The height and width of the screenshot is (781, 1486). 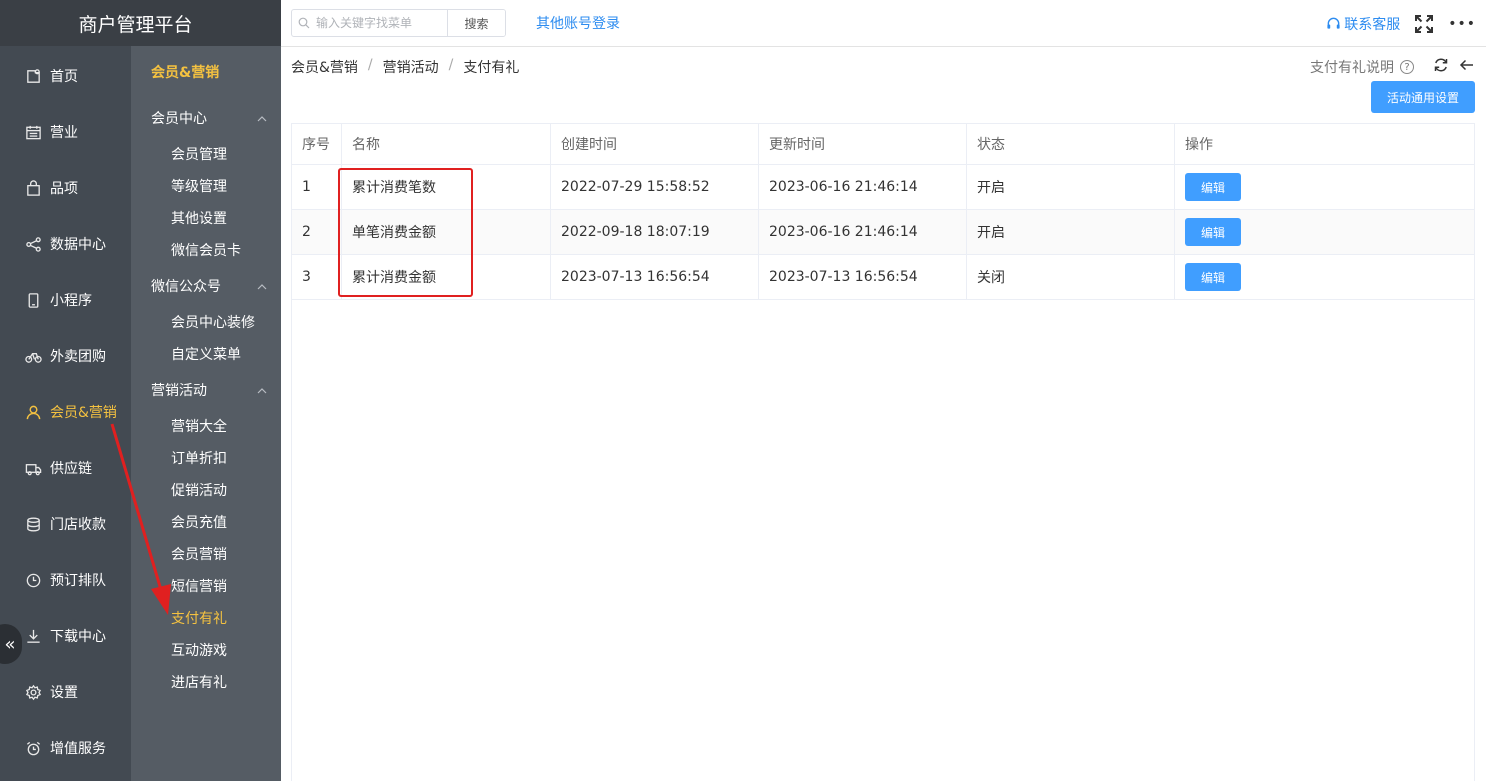 I want to click on subnav-item: 营销大全, so click(x=206, y=426).